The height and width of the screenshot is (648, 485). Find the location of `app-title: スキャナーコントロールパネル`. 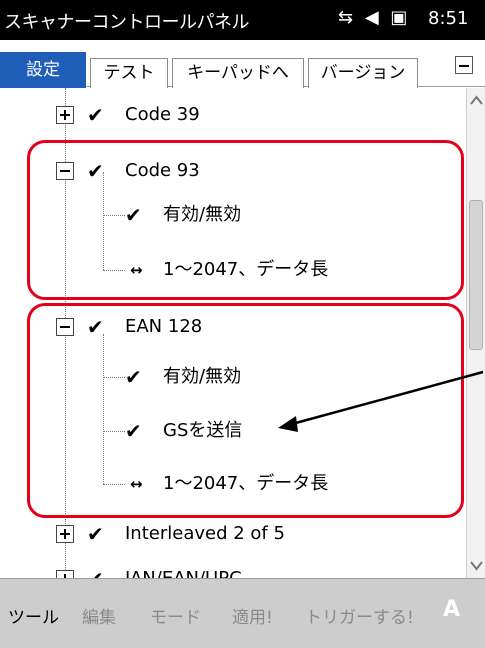

app-title: スキャナーコントロールパネル is located at coordinates (127, 22).